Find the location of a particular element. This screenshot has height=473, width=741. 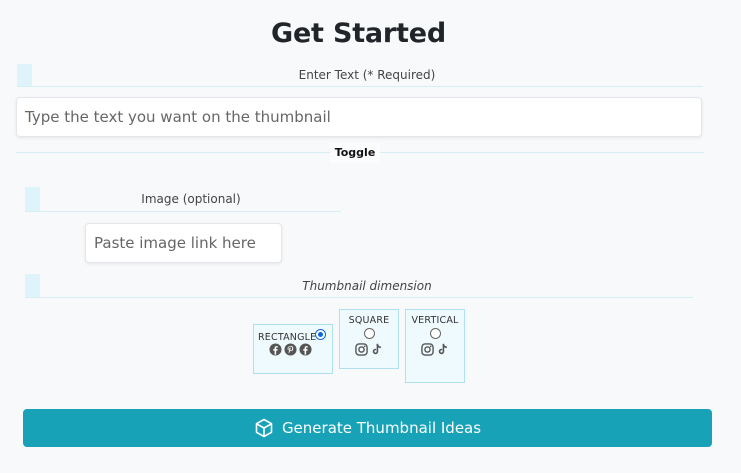

dimension-option-vertical: VERTICAL is located at coordinates (435, 346).